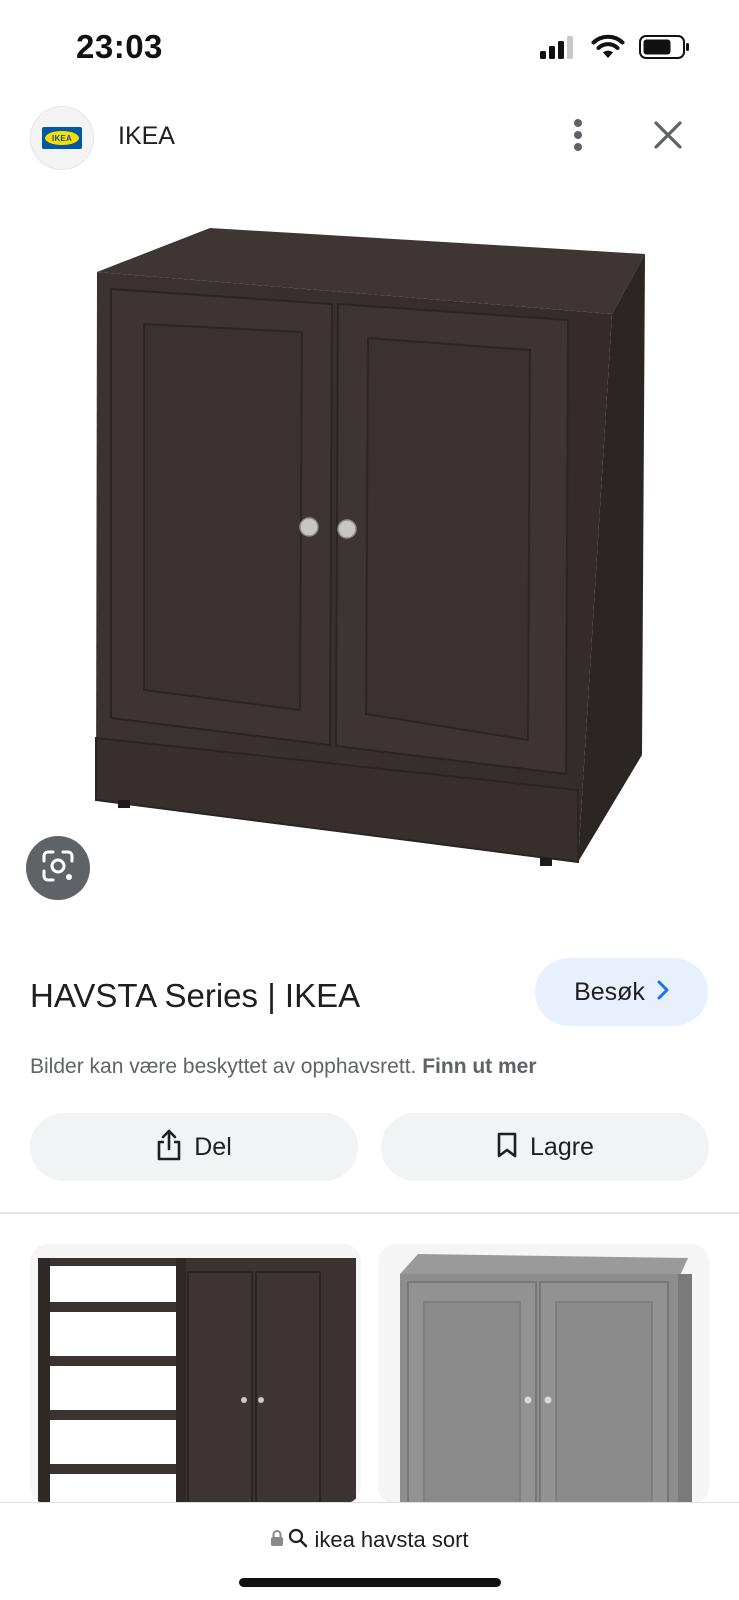  Describe the element at coordinates (369, 48) in the screenshot. I see `status-bar: 23:03` at that location.